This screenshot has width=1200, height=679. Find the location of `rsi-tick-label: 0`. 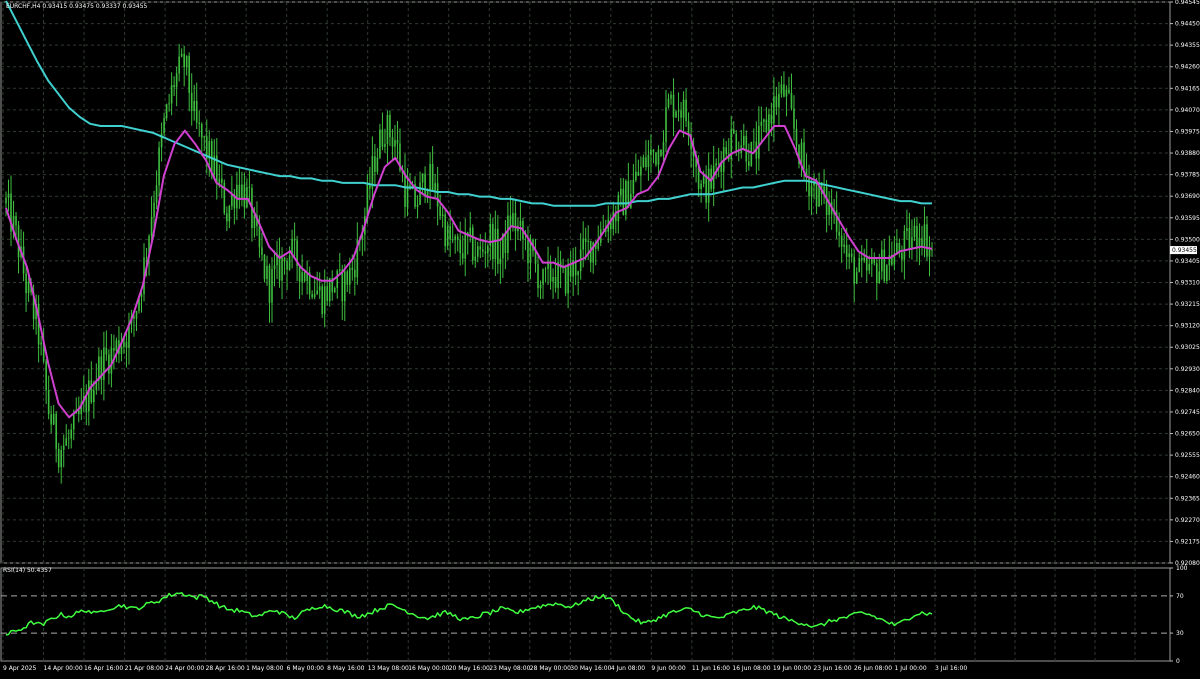

rsi-tick-label: 0 is located at coordinates (1178, 661).